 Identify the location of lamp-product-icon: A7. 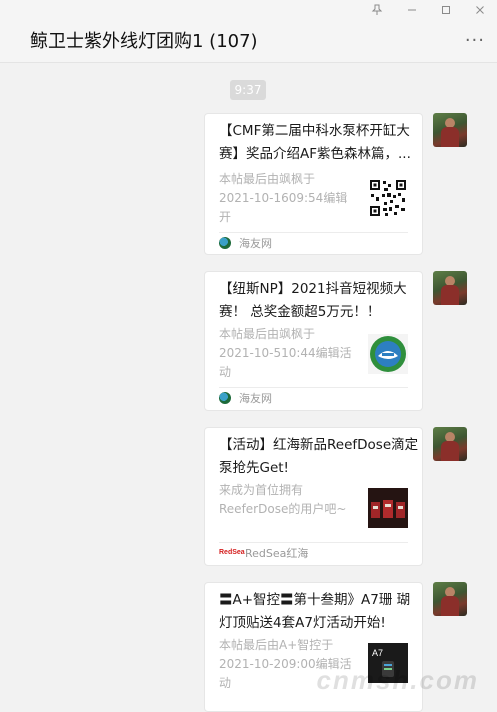
(388, 663).